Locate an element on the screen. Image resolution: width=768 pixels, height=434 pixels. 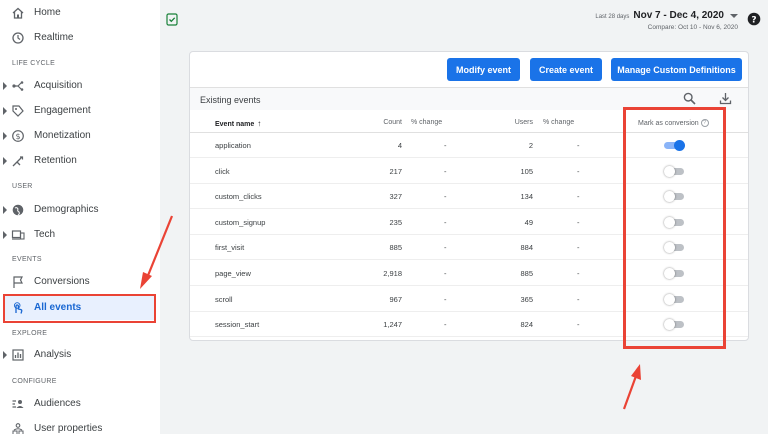
nav-item-monetization: $ Monetization is located at coordinates (78, 136).